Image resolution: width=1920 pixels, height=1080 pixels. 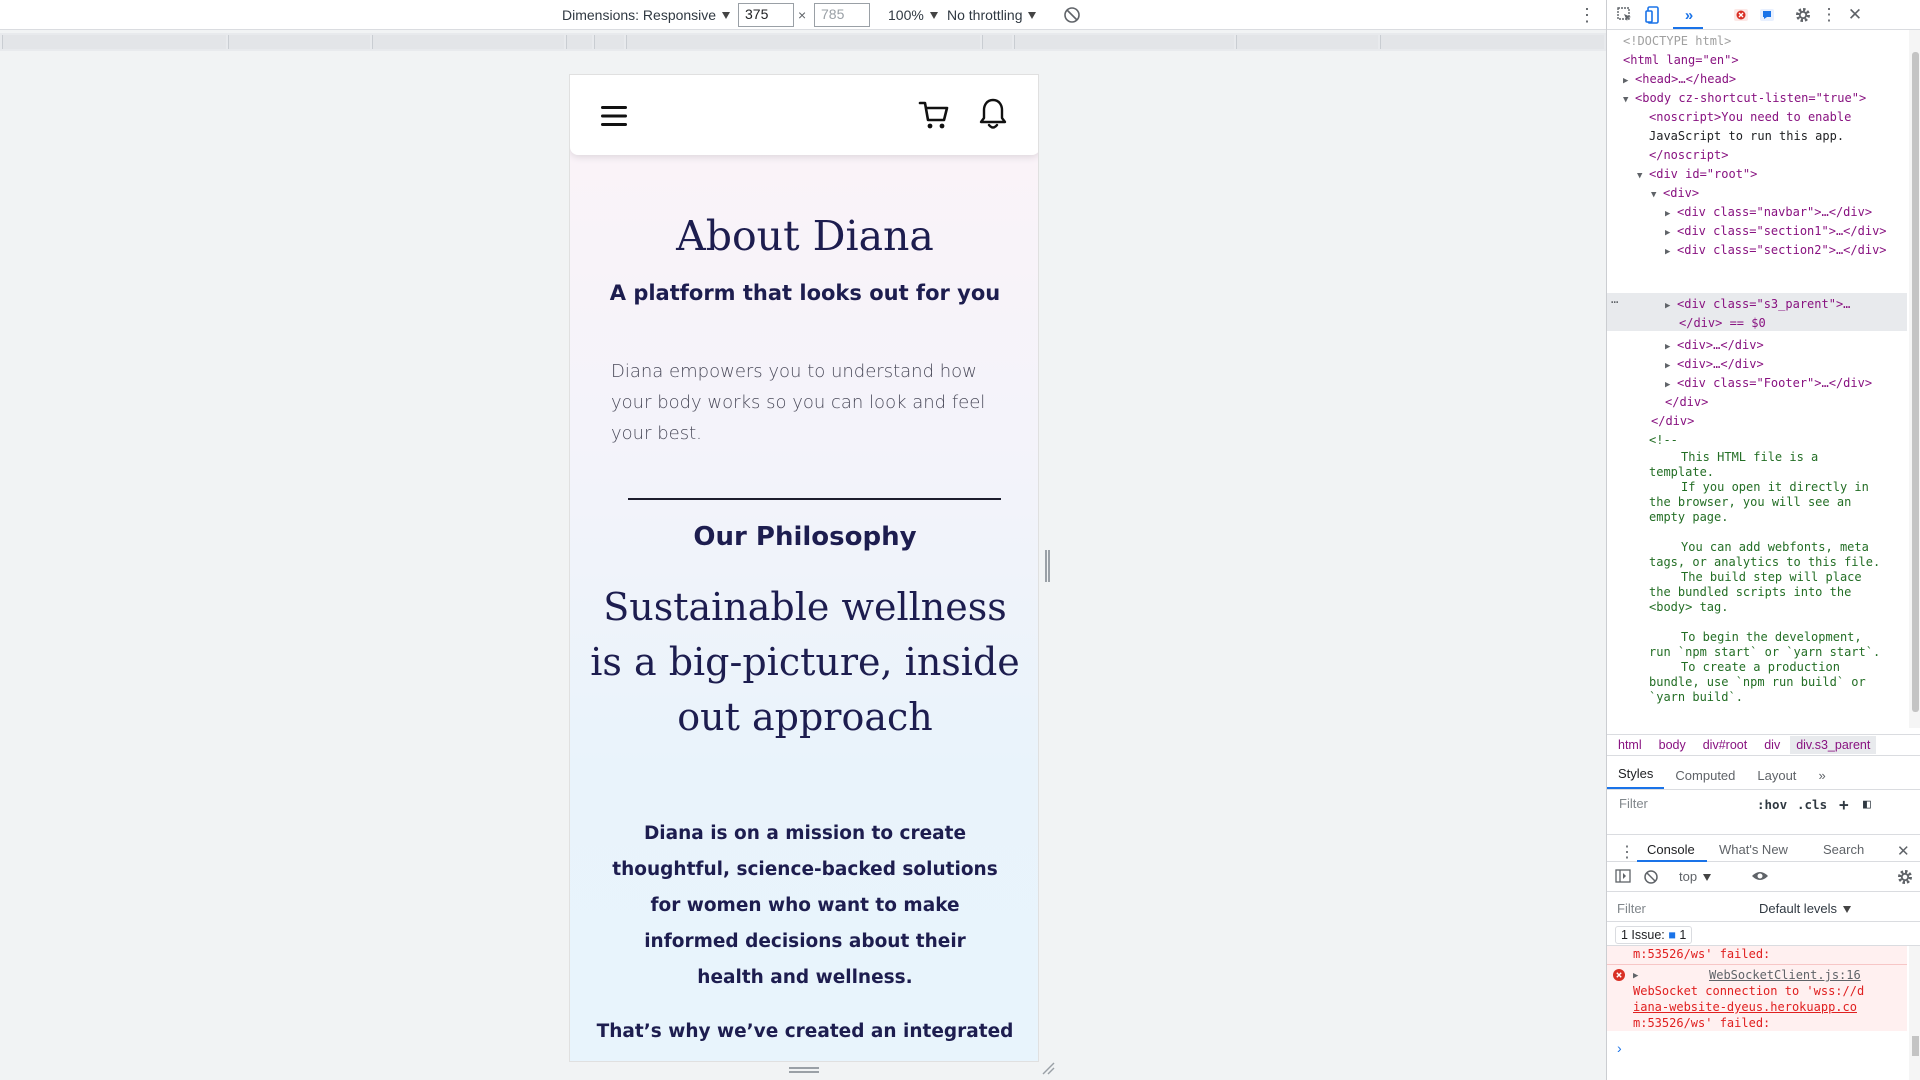 What do you see at coordinates (913, 15) in the screenshot?
I see `zoom-dropdown: 100%` at bounding box center [913, 15].